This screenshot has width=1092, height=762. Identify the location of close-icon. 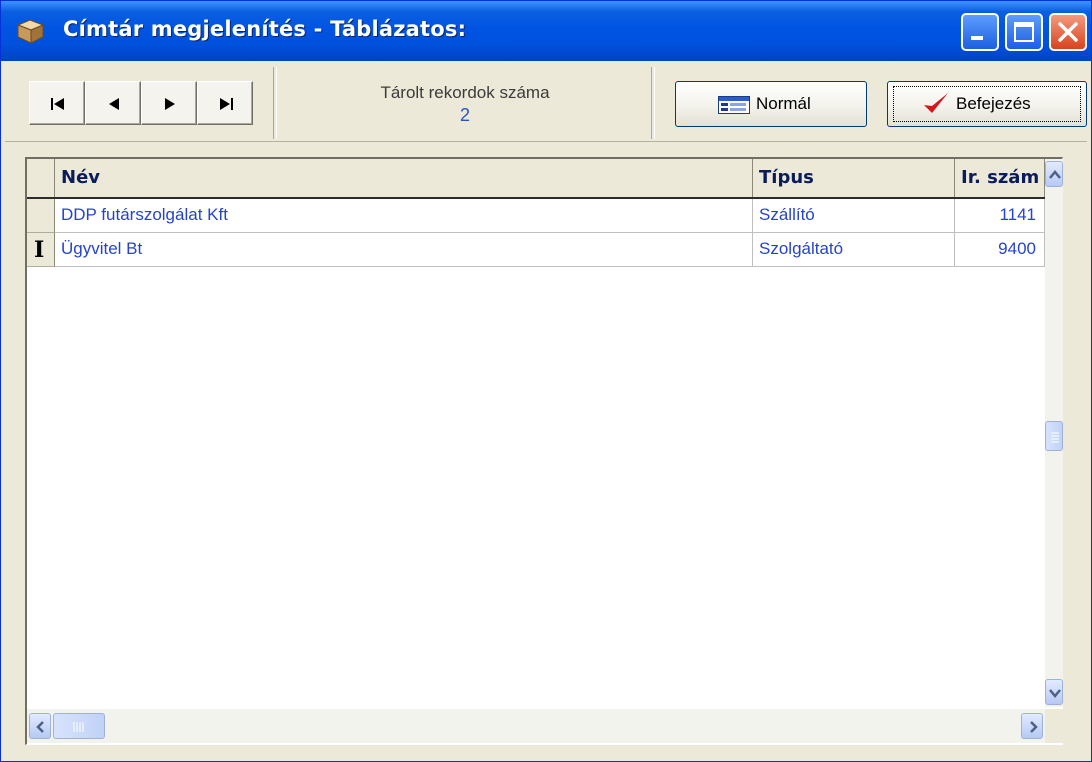
(1068, 32).